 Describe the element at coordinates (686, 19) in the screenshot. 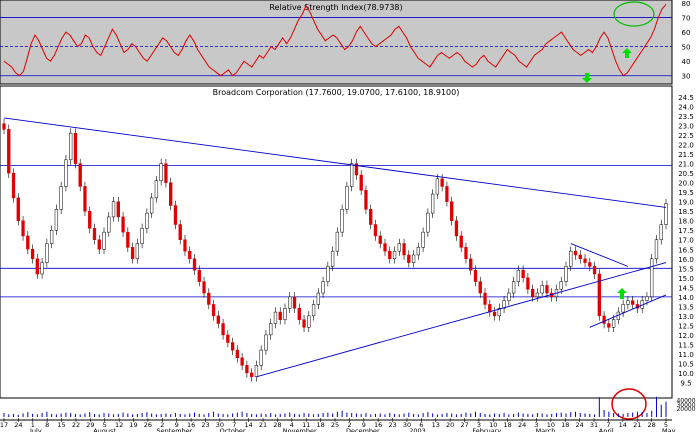

I see `rsi-tick-label-70: 70` at that location.